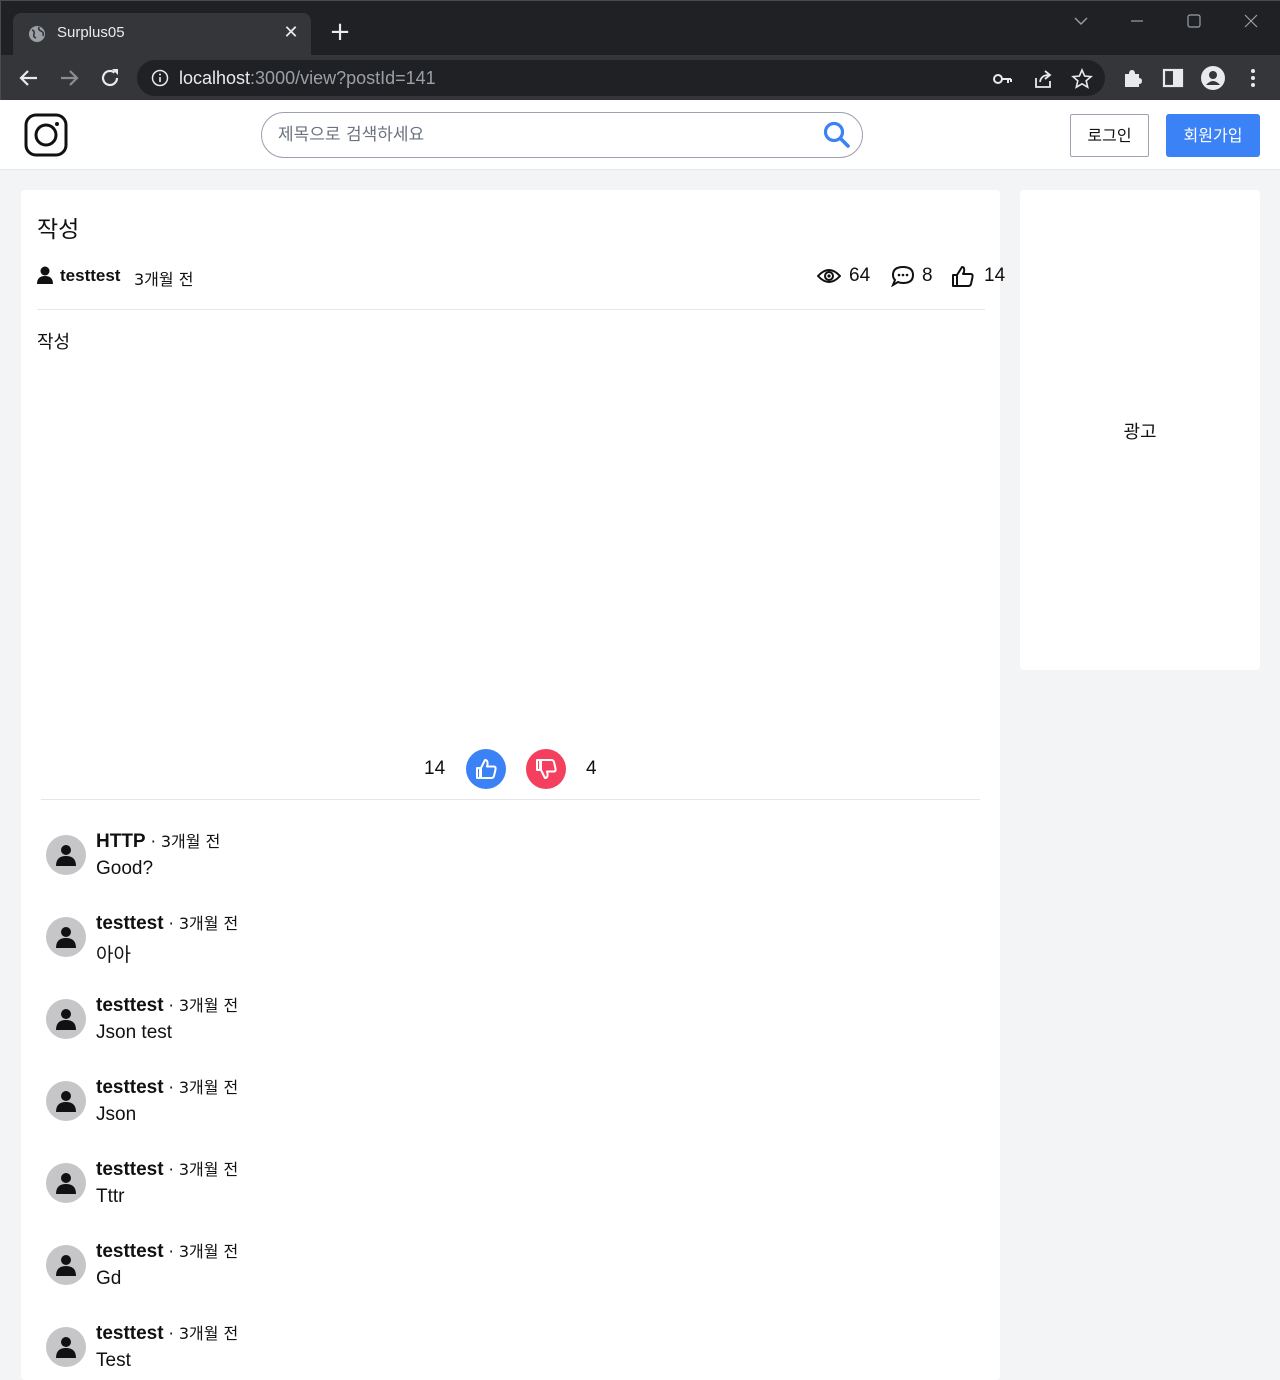  What do you see at coordinates (963, 276) in the screenshot?
I see `thumbs-up-icon` at bounding box center [963, 276].